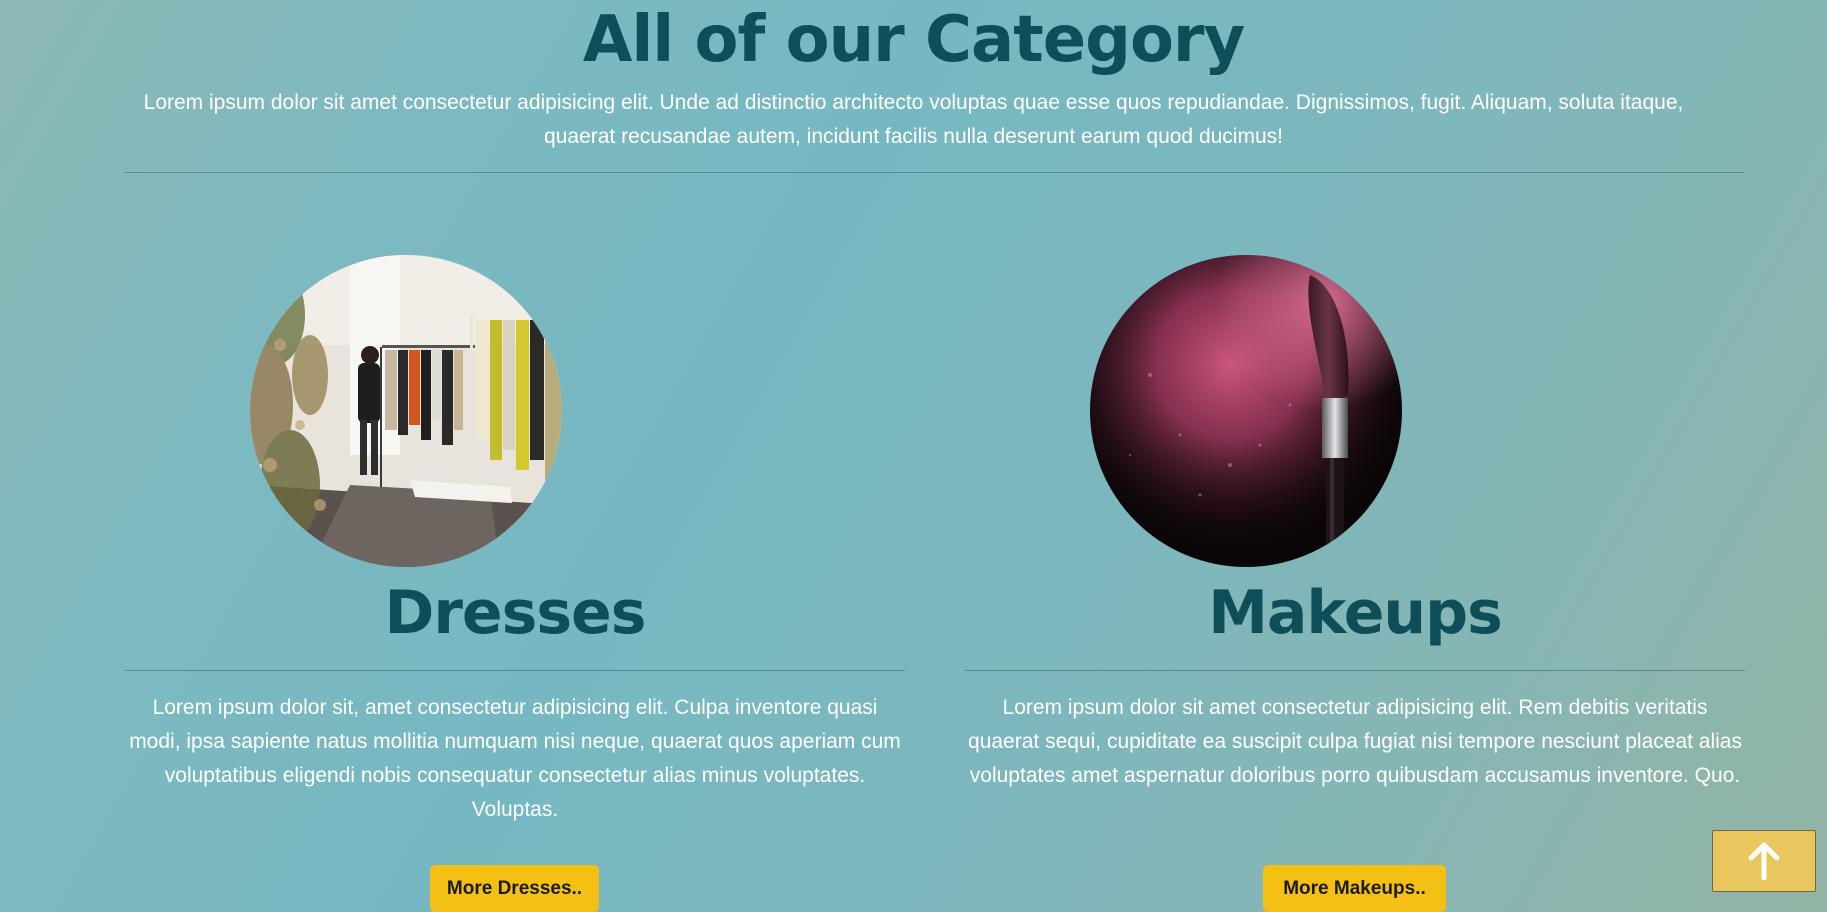  What do you see at coordinates (514, 888) in the screenshot?
I see `more-dresses-button: More Dresses..` at bounding box center [514, 888].